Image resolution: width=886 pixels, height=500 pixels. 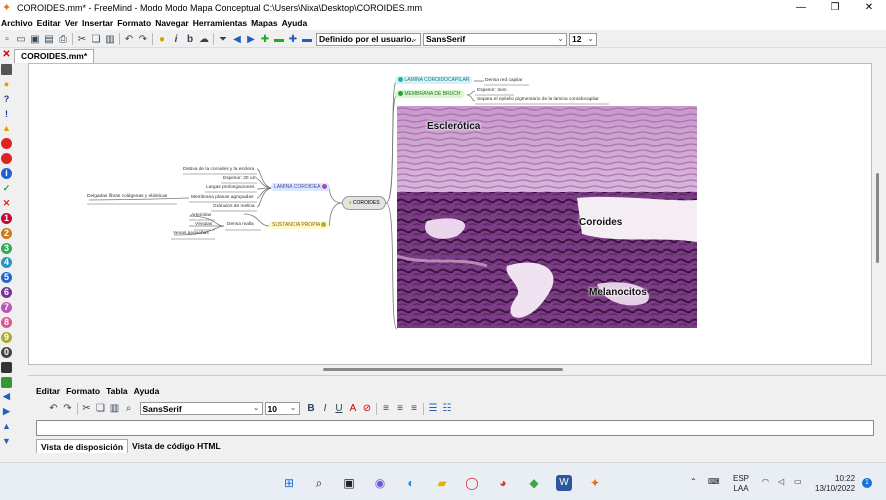 I want to click on priority-2-icon: 2, so click(x=6, y=233).